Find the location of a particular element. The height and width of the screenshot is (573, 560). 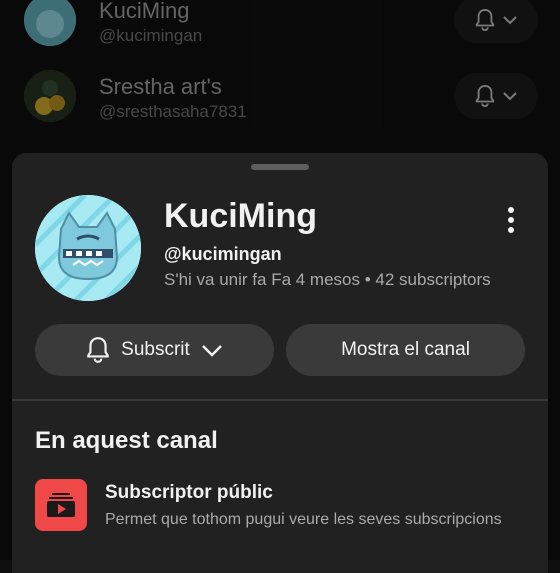

channel-handle: @kucimingan is located at coordinates (223, 254).